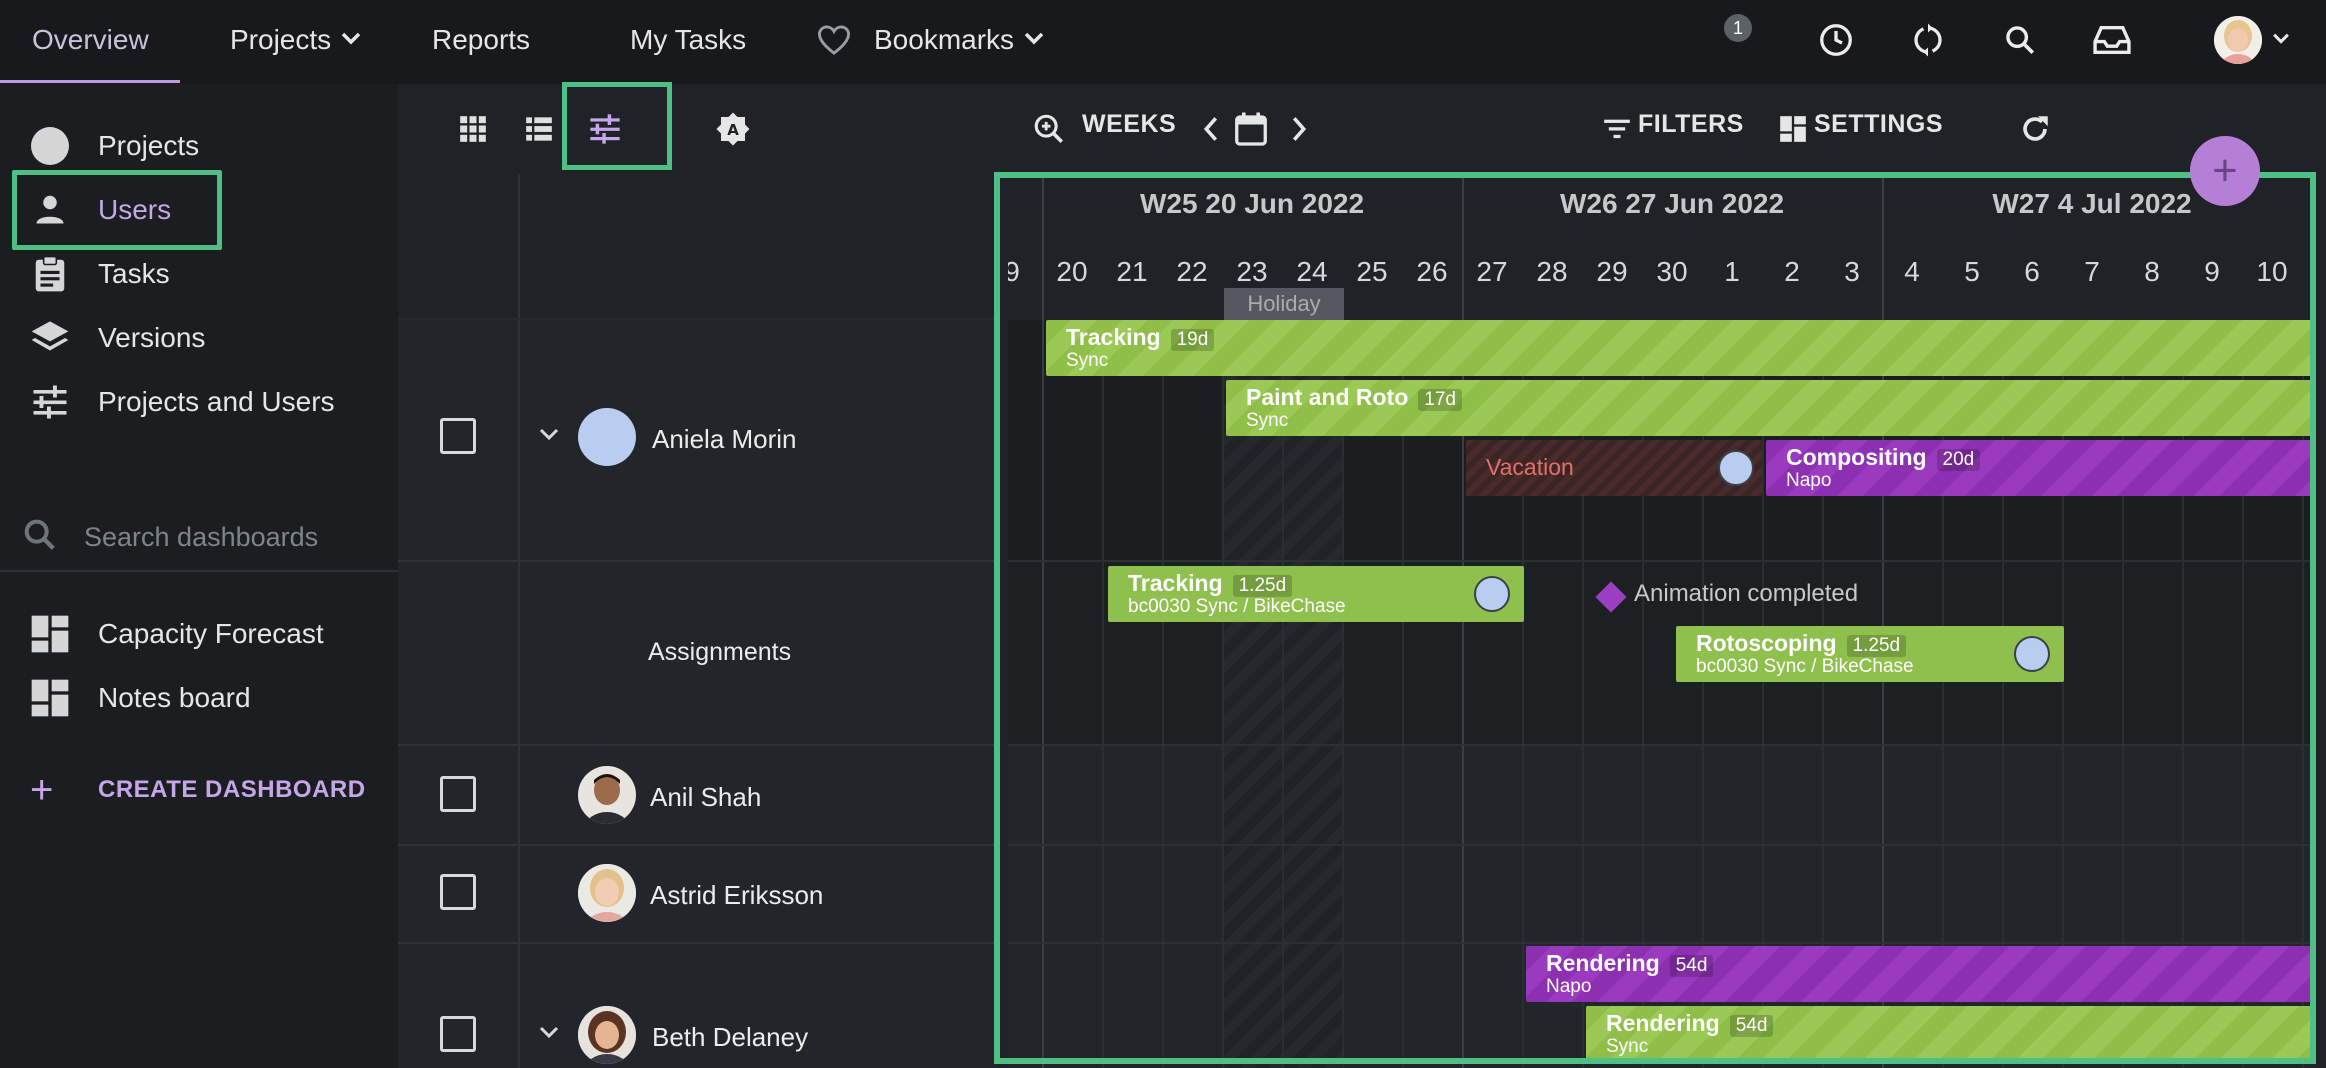  What do you see at coordinates (1836, 40) in the screenshot?
I see `clock-icon` at bounding box center [1836, 40].